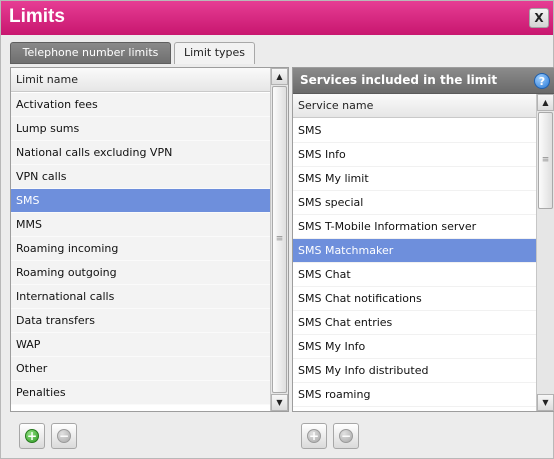 The image size is (554, 459). What do you see at coordinates (415, 371) in the screenshot?
I see `service-list-item: SMS My Info distributed` at bounding box center [415, 371].